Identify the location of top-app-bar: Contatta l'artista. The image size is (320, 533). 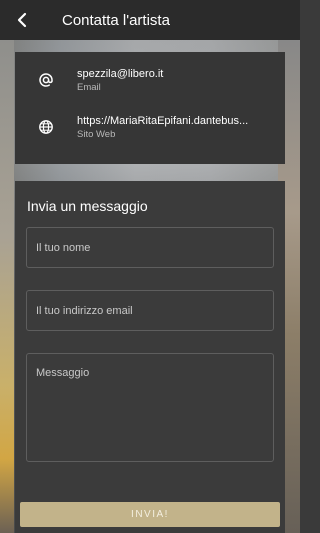
(150, 20).